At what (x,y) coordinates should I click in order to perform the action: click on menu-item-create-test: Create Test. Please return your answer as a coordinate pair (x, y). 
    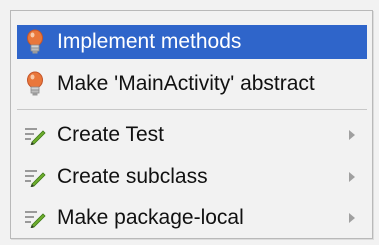
    Looking at the image, I should click on (192, 135).